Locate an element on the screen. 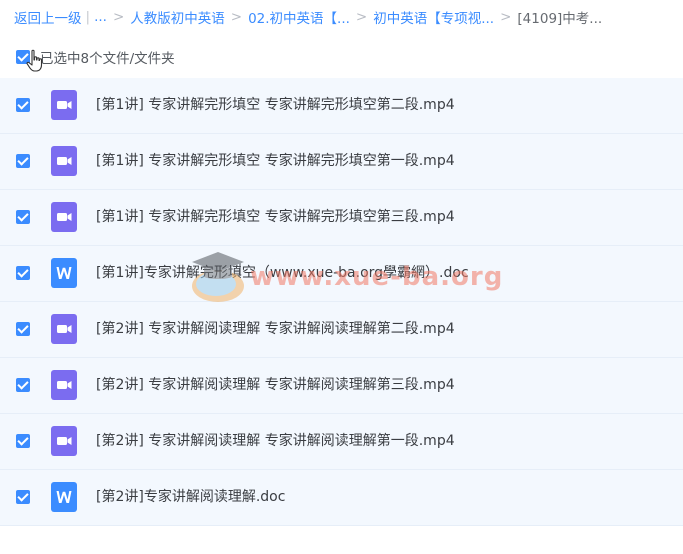 This screenshot has width=683, height=554. file-row: [第1讲]专家讲解完形填空（www.xue-ba.org學霸網）.doc is located at coordinates (341, 274).